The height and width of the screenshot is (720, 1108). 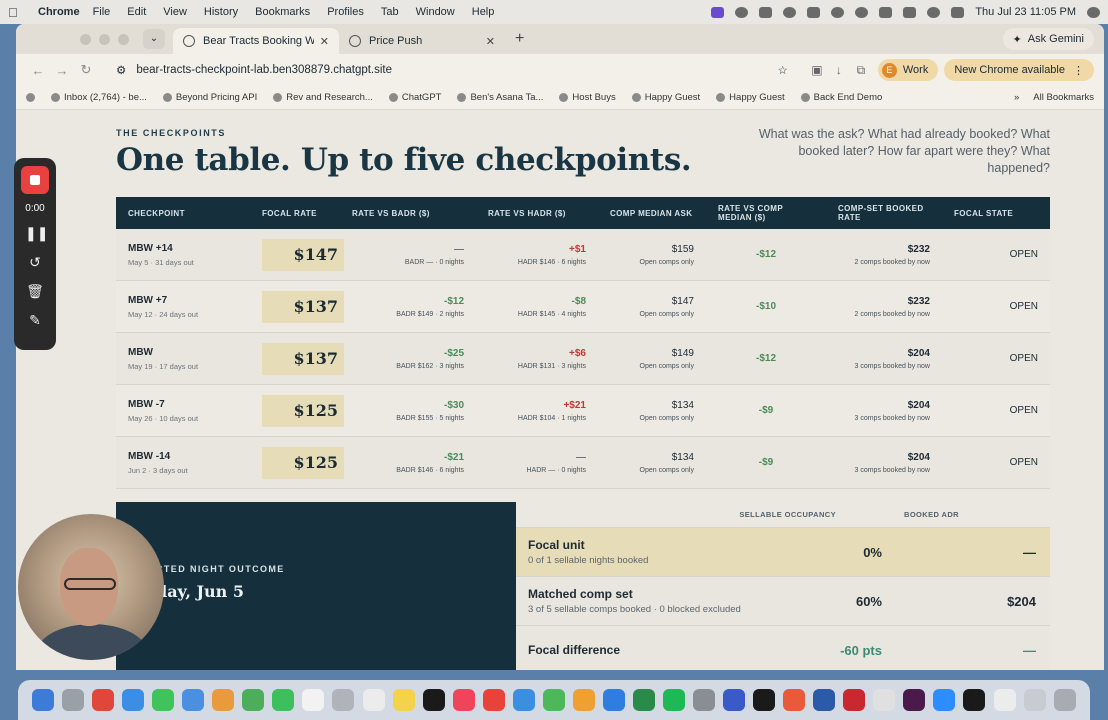 I want to click on bookmark-apps-icon, so click(x=30, y=97).